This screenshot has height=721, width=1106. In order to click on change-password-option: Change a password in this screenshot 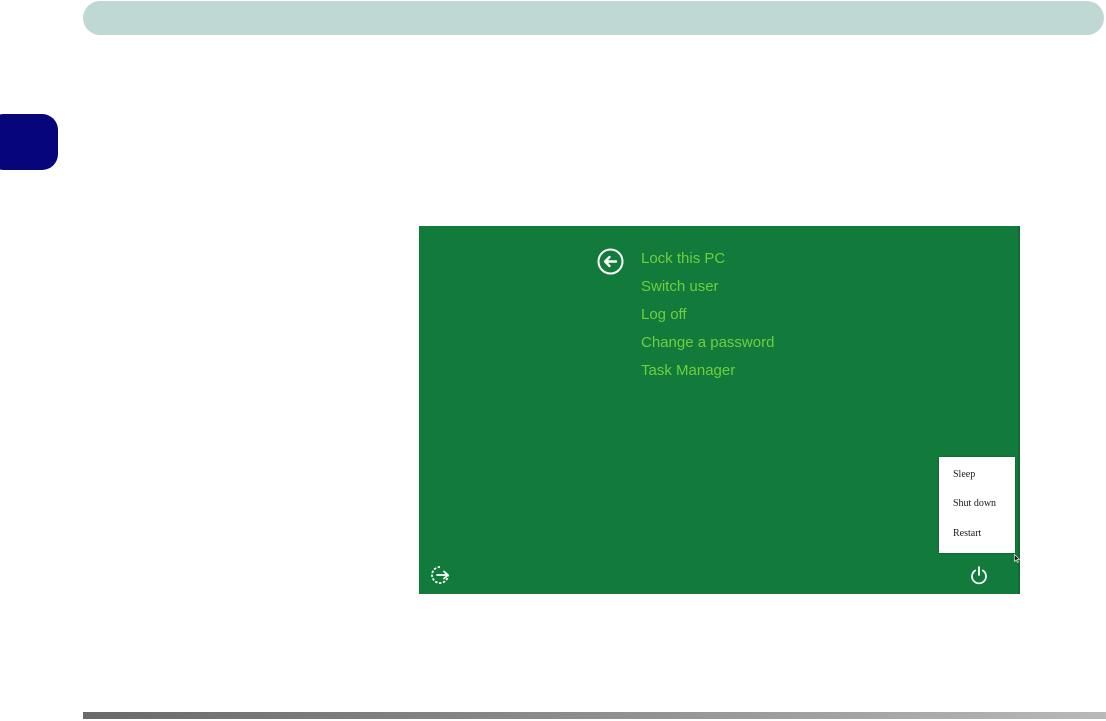, I will do `click(707, 343)`.